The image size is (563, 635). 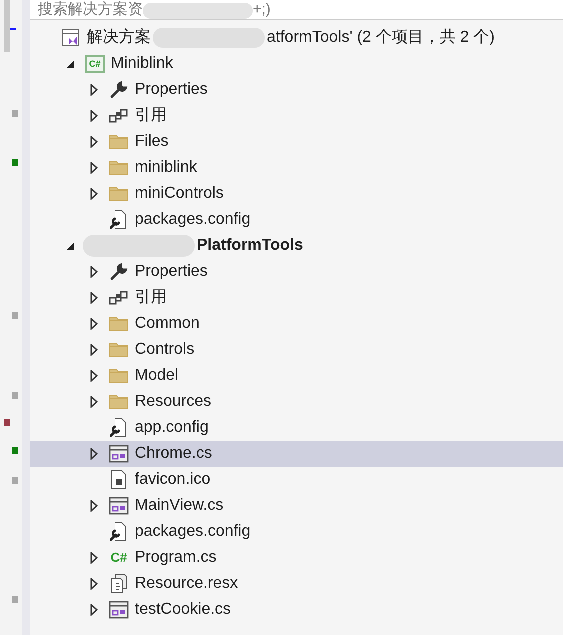 I want to click on search-placeholder: 搜索解决方案资, so click(x=90, y=10).